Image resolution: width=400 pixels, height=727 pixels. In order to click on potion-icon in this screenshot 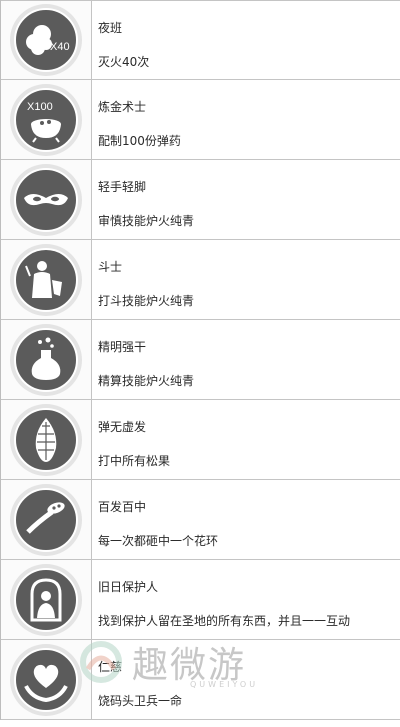, I will do `click(46, 359)`.